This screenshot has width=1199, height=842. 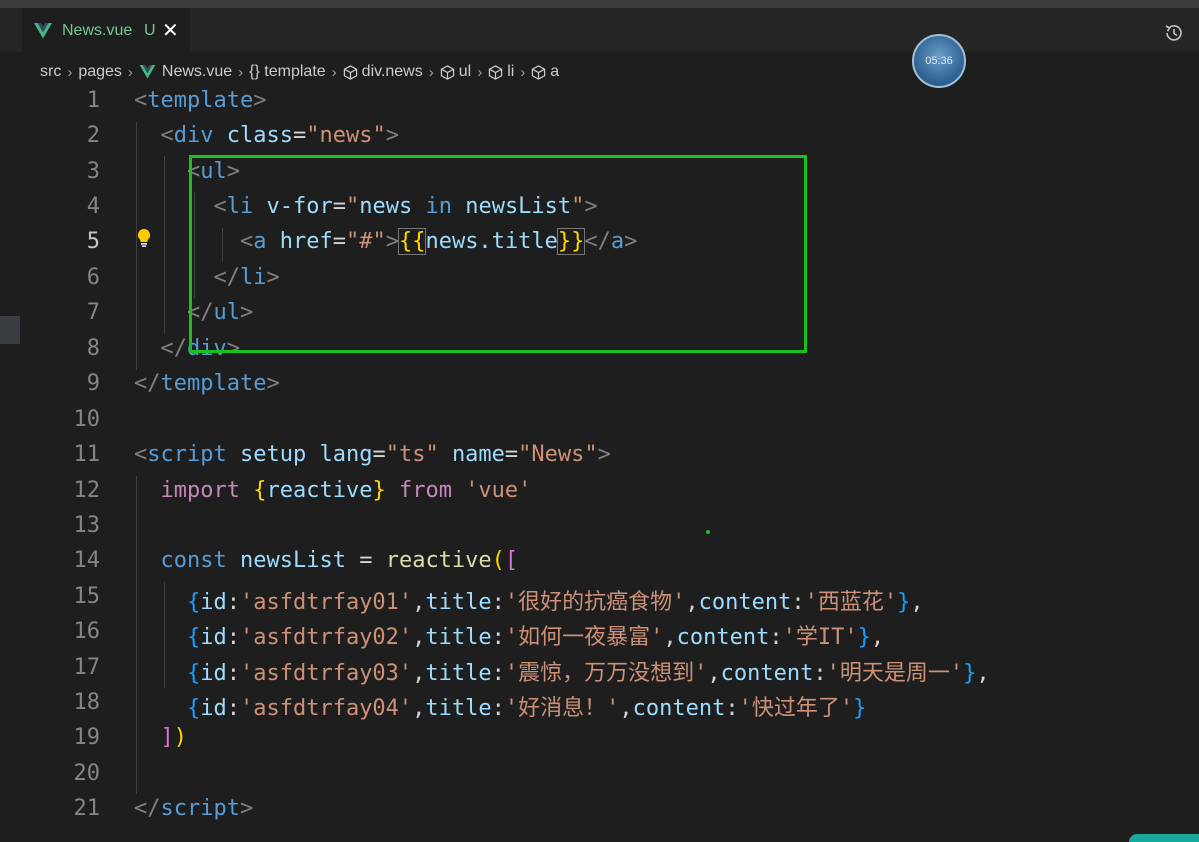 I want to click on line-number: 15, so click(x=87, y=596).